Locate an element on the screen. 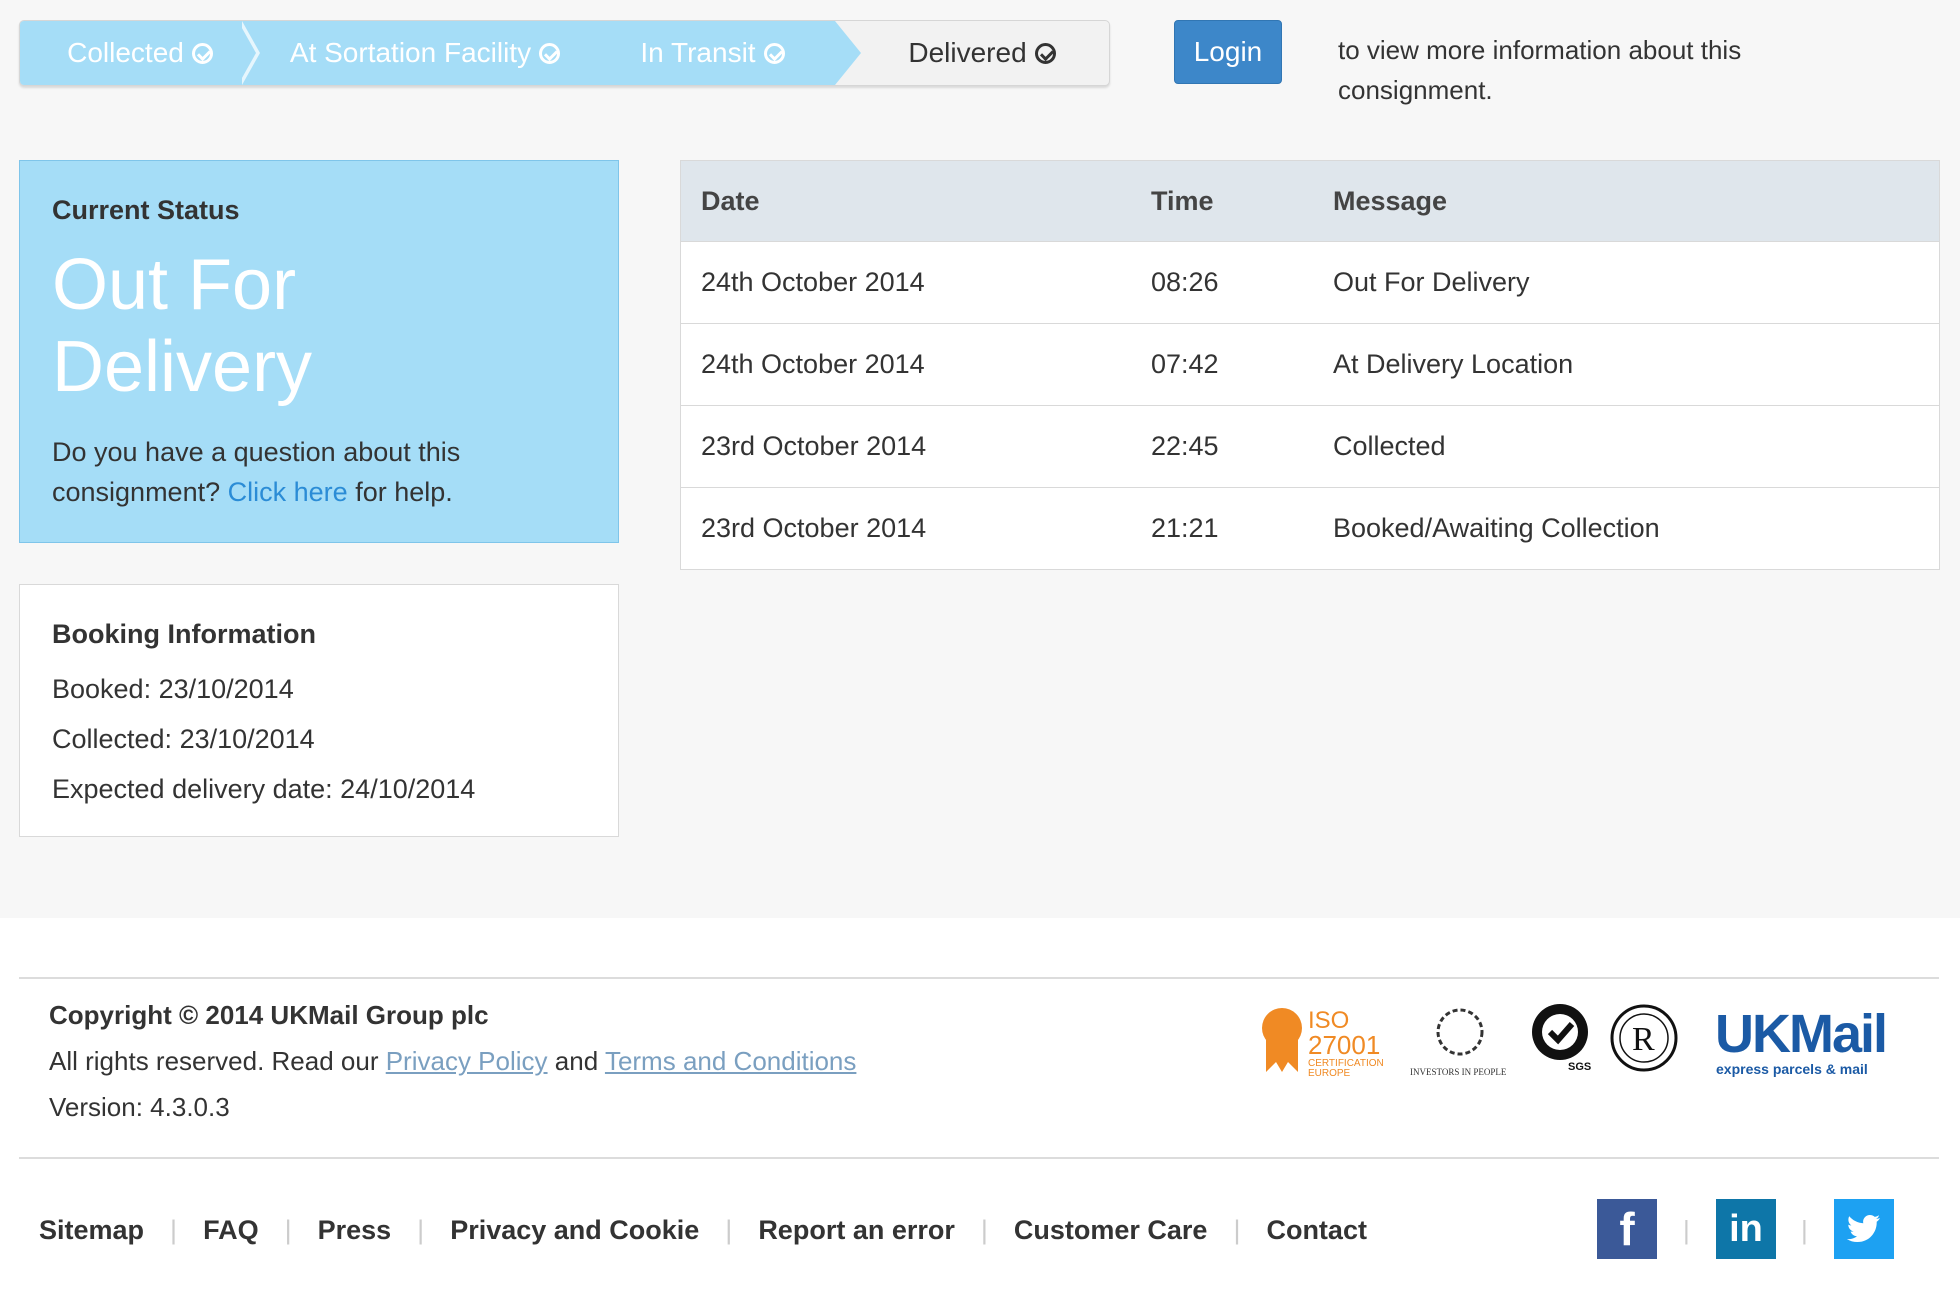 This screenshot has height=1298, width=1960. table-row: 24th October 2014 08:26 Out For Delivery is located at coordinates (1310, 282).